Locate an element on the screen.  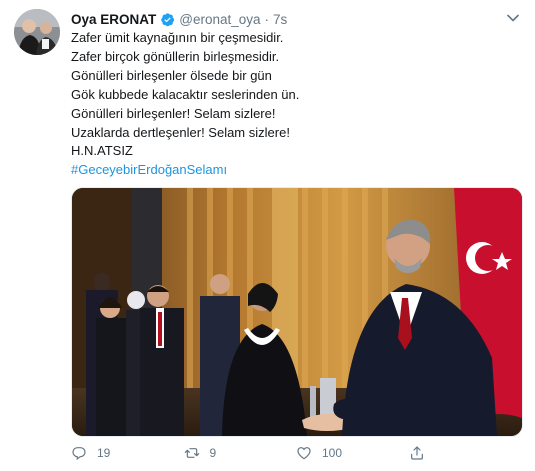
author-handle: @eronat_oya is located at coordinates (219, 19).